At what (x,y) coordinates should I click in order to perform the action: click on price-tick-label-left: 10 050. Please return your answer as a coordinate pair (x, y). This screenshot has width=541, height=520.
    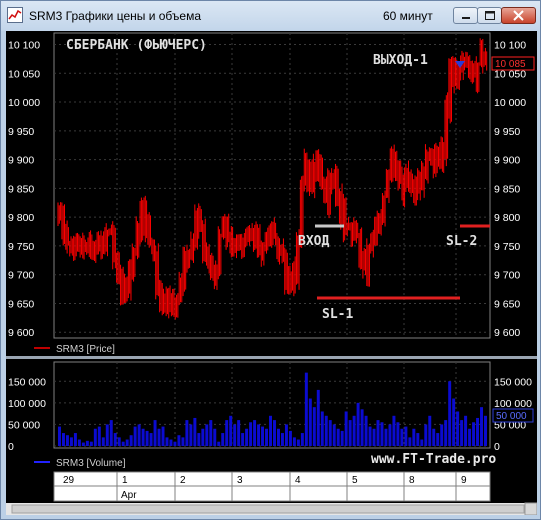
    Looking at the image, I should click on (24, 74).